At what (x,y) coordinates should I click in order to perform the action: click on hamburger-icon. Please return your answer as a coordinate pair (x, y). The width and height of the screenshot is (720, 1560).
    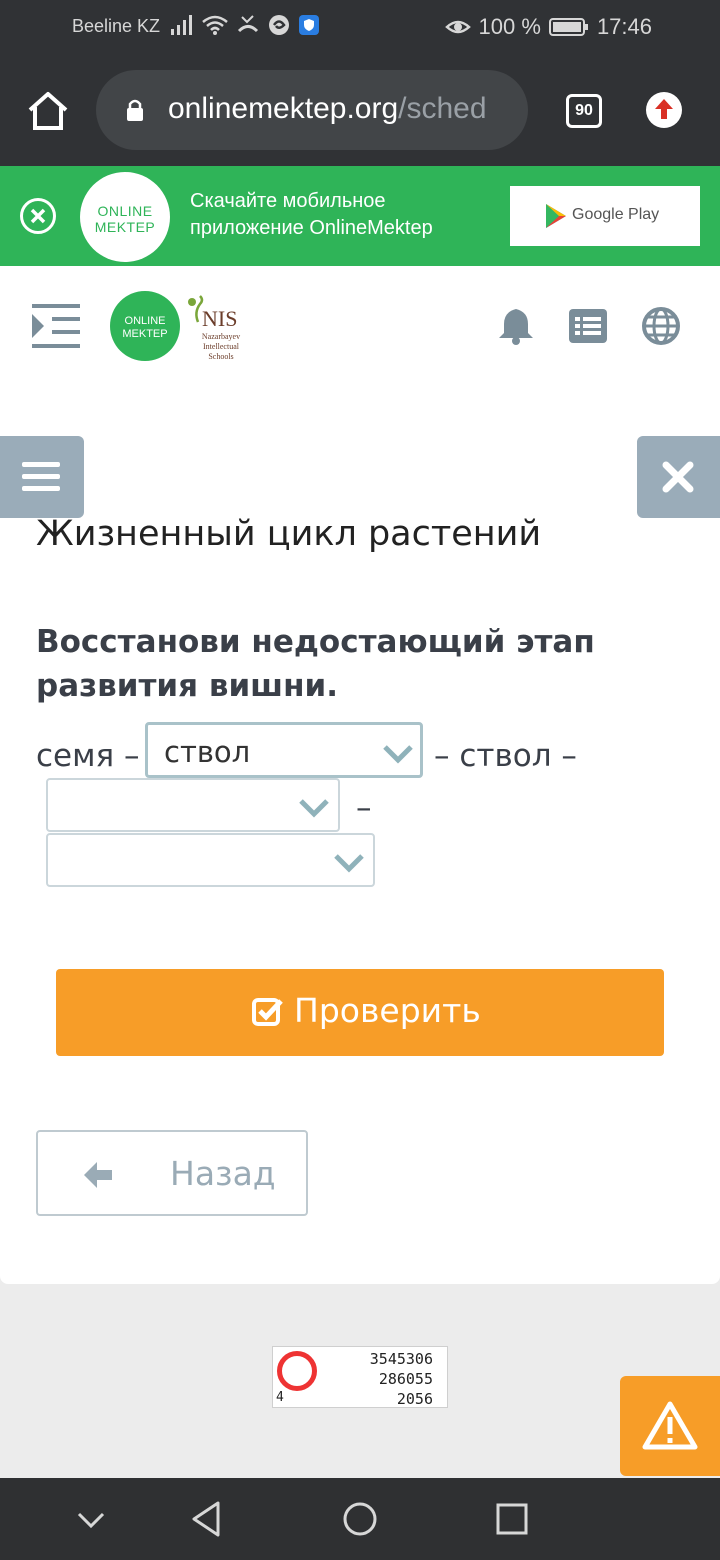
    Looking at the image, I should click on (41, 476).